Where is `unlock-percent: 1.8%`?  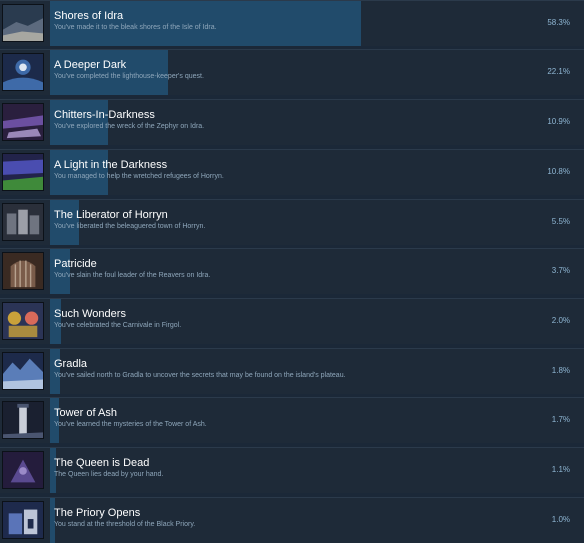
unlock-percent: 1.8% is located at coordinates (560, 370).